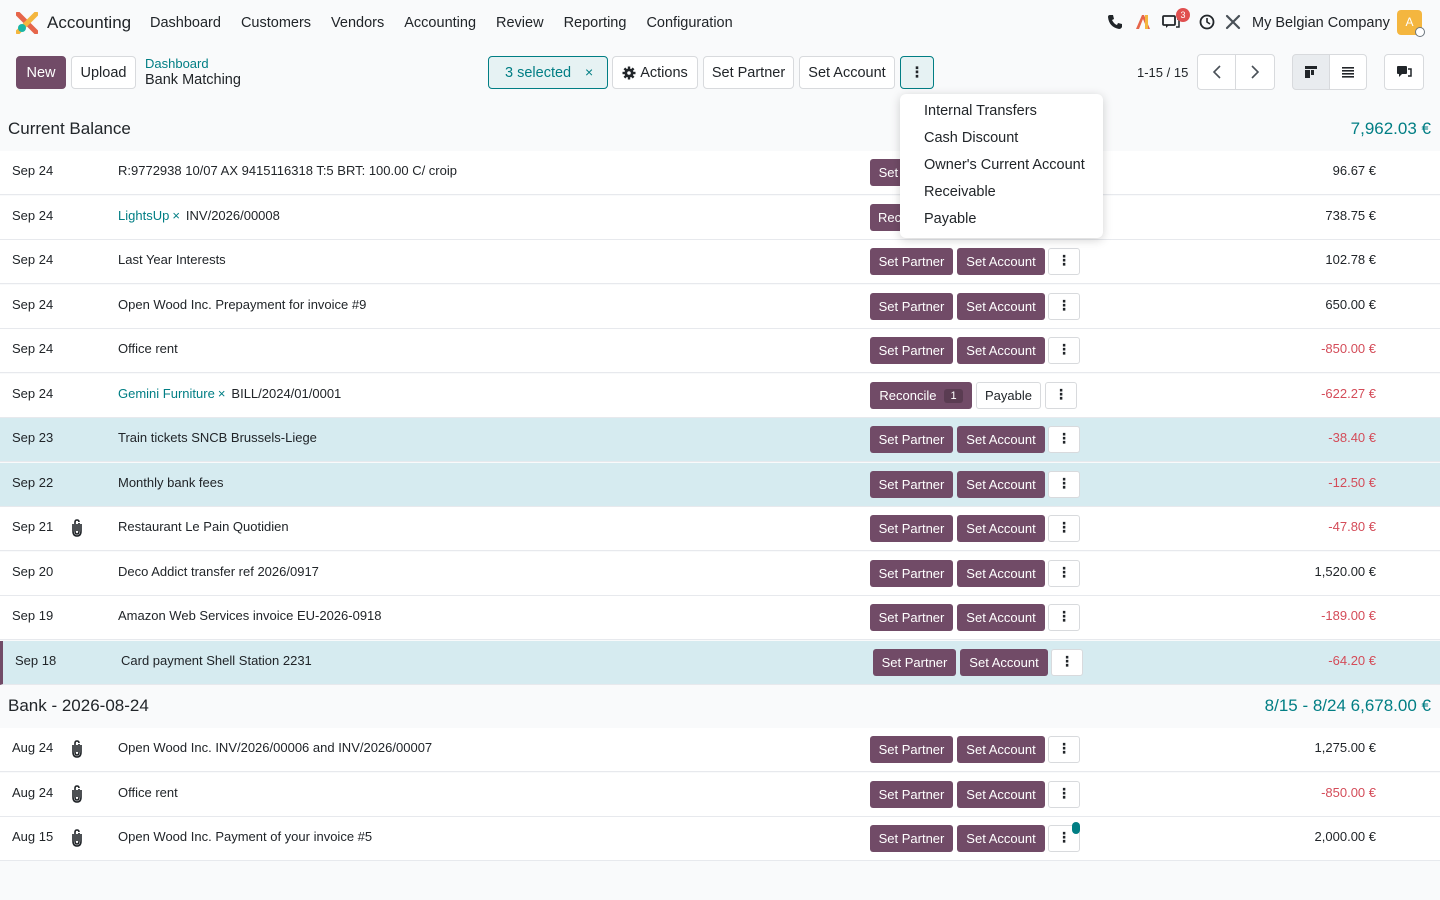 Image resolution: width=1440 pixels, height=900 pixels. What do you see at coordinates (1404, 72) in the screenshot?
I see `chatter-toggle-button` at bounding box center [1404, 72].